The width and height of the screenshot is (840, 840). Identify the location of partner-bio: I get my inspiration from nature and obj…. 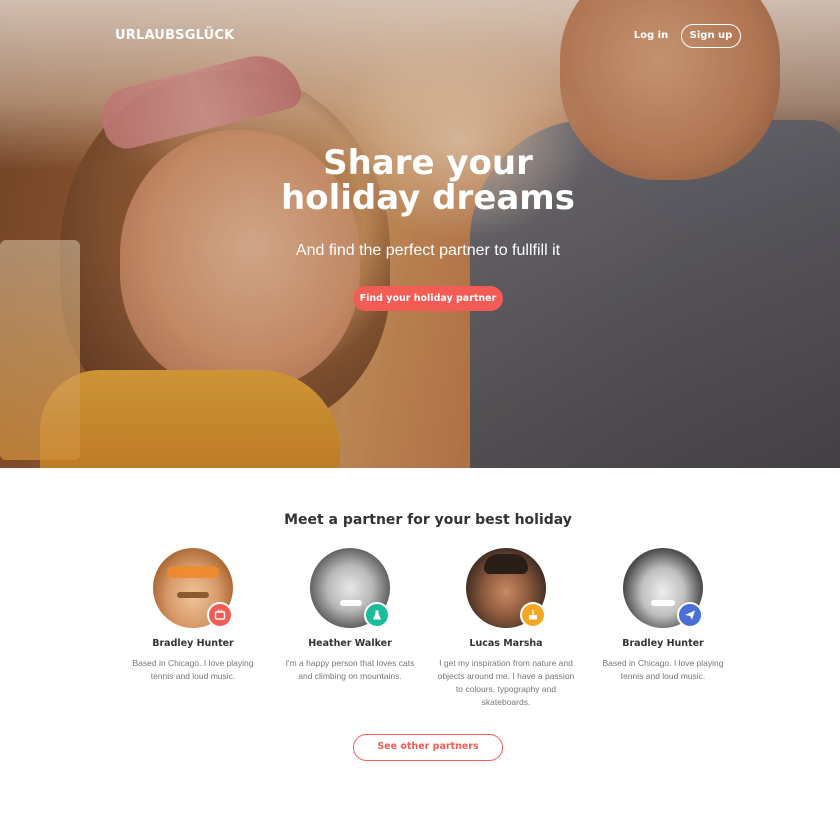
(506, 682).